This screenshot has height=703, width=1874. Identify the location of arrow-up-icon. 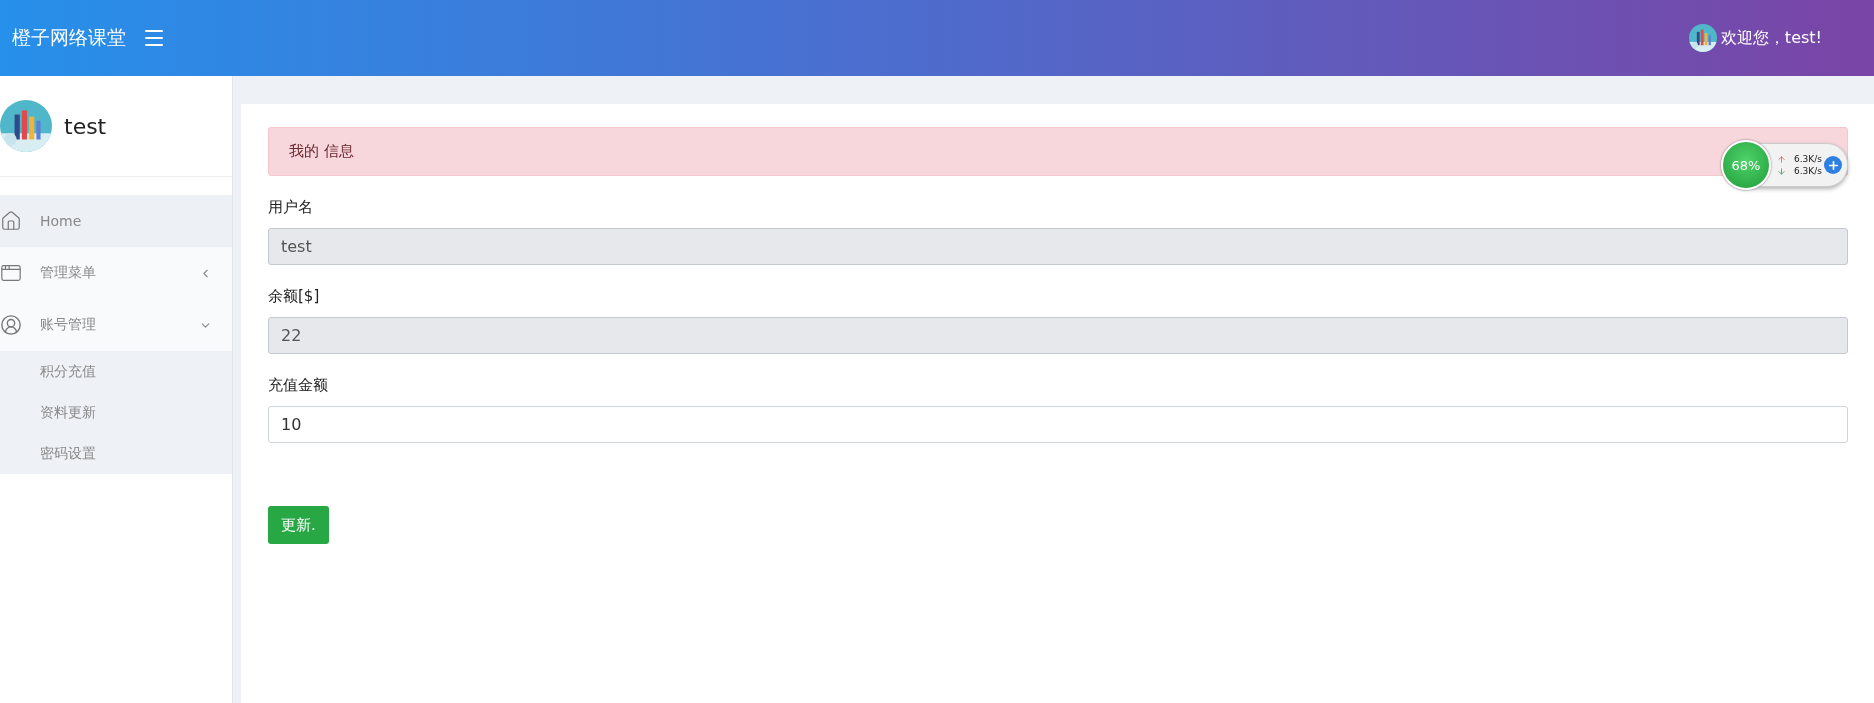
(1781, 159).